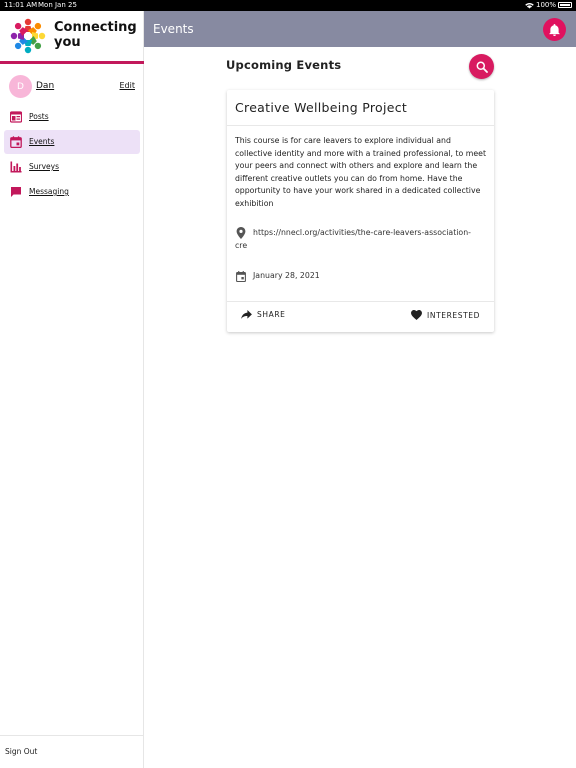 The image size is (576, 768). I want to click on bar-chart-icon, so click(16, 167).